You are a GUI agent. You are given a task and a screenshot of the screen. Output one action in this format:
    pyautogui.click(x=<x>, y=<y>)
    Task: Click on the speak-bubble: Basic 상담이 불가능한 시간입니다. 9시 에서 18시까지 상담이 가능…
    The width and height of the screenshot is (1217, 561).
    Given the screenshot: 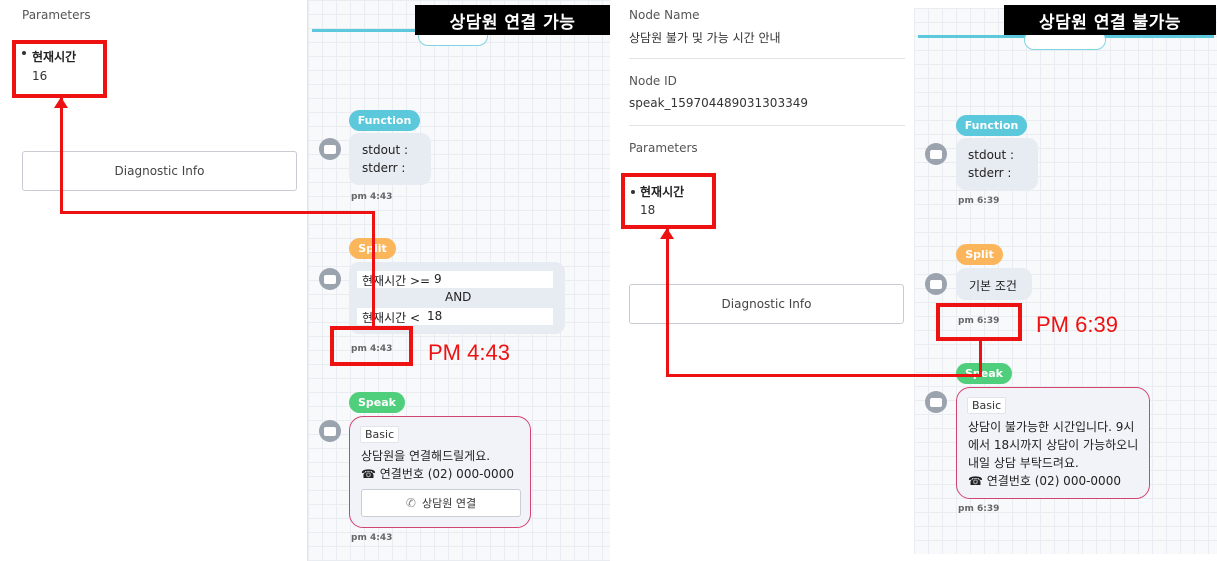 What is the action you would take?
    pyautogui.click(x=1053, y=443)
    